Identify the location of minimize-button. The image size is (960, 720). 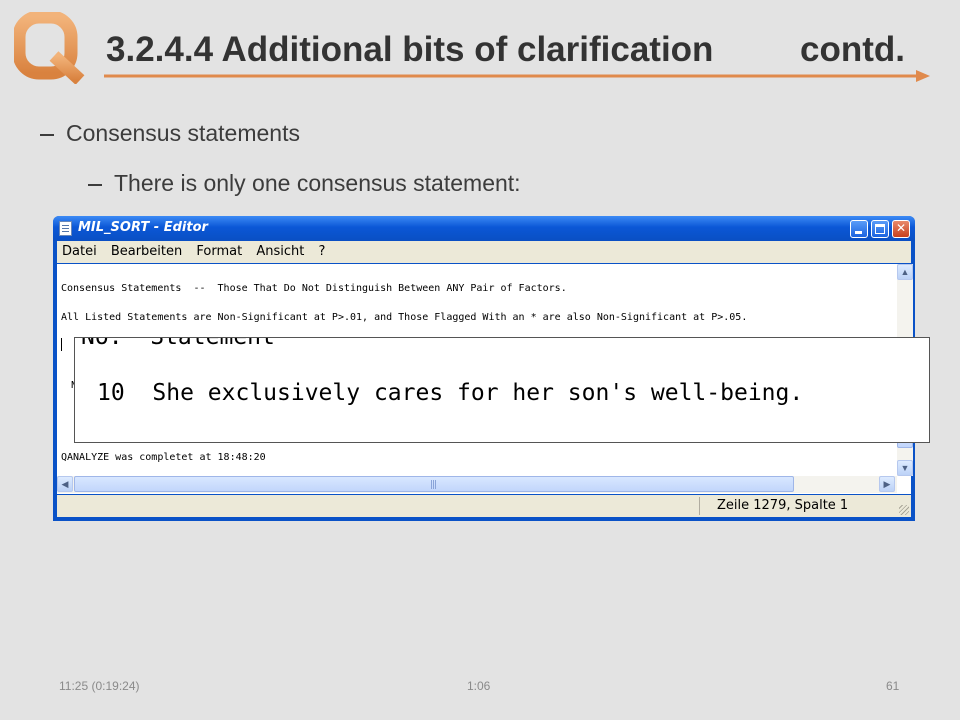
(859, 229).